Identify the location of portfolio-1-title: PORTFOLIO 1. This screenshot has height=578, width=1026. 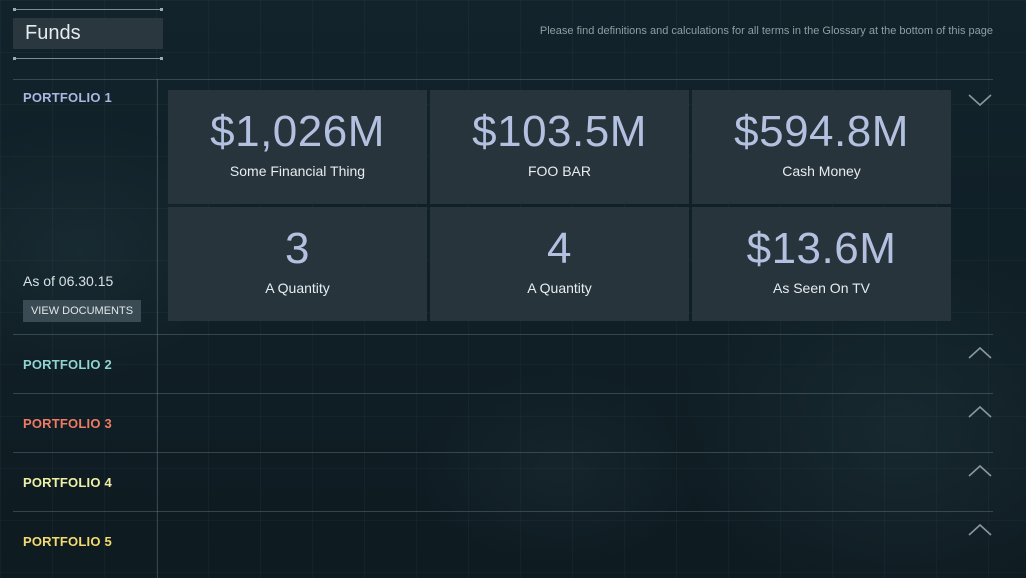
(67, 97).